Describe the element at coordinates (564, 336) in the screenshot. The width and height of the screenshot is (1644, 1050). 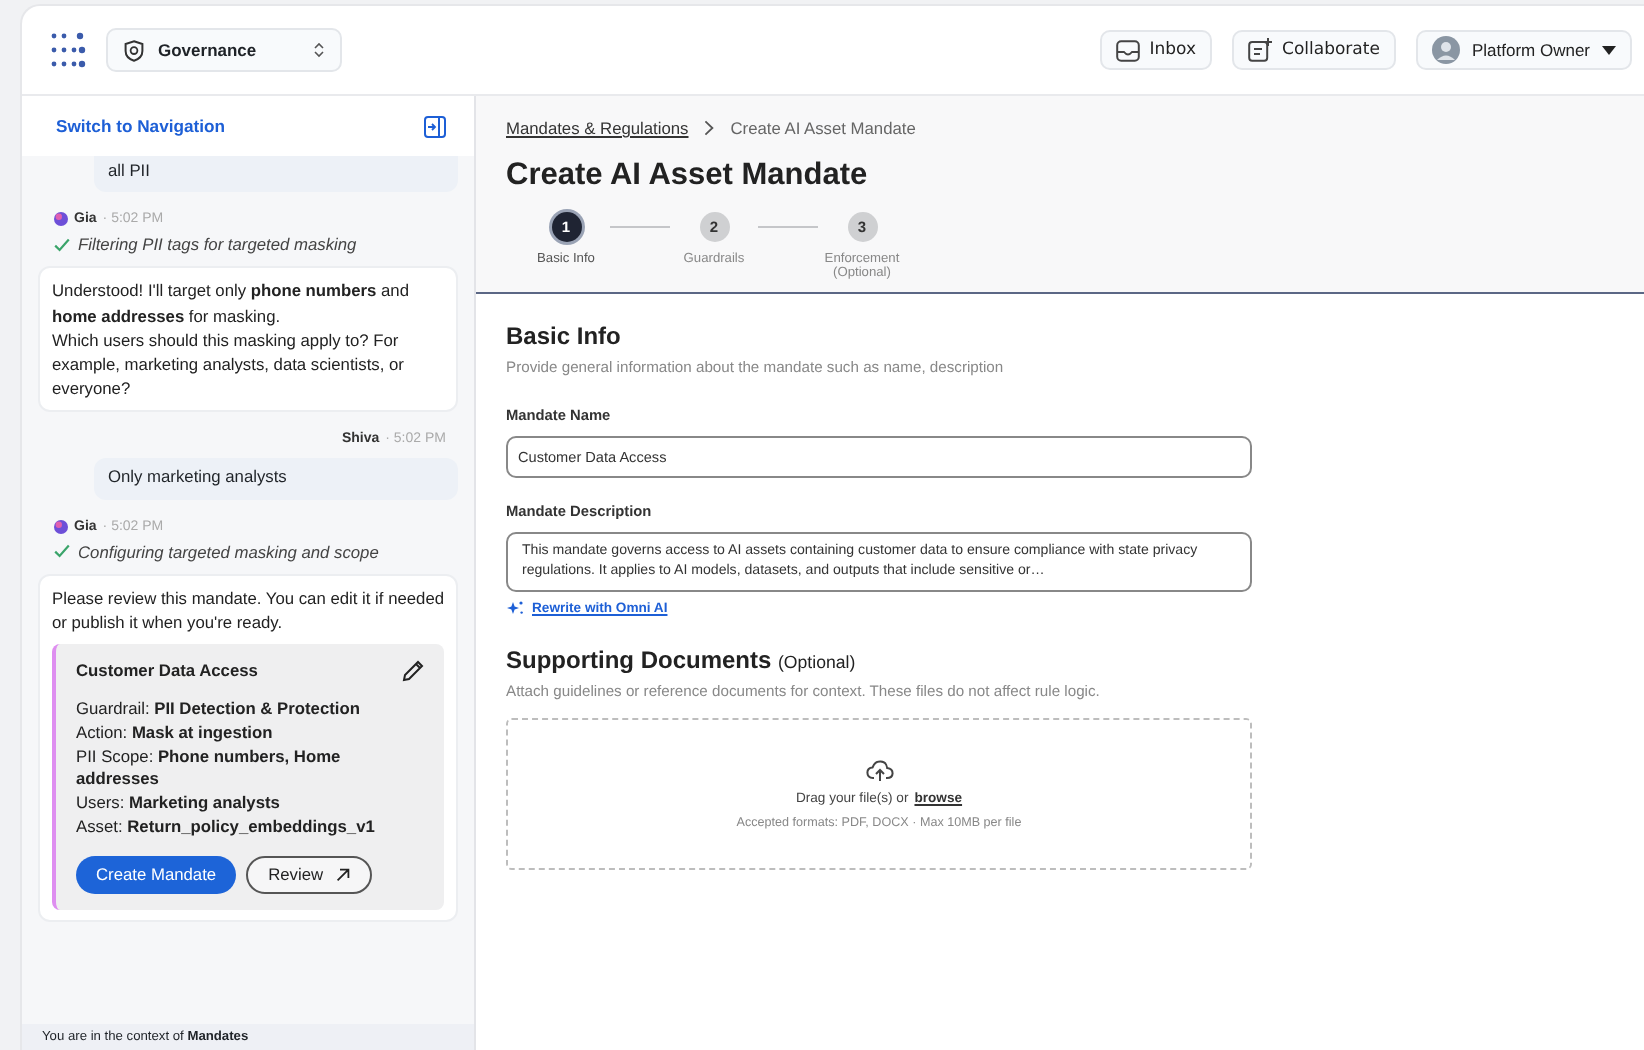
I see `section-title: Basic Info` at that location.